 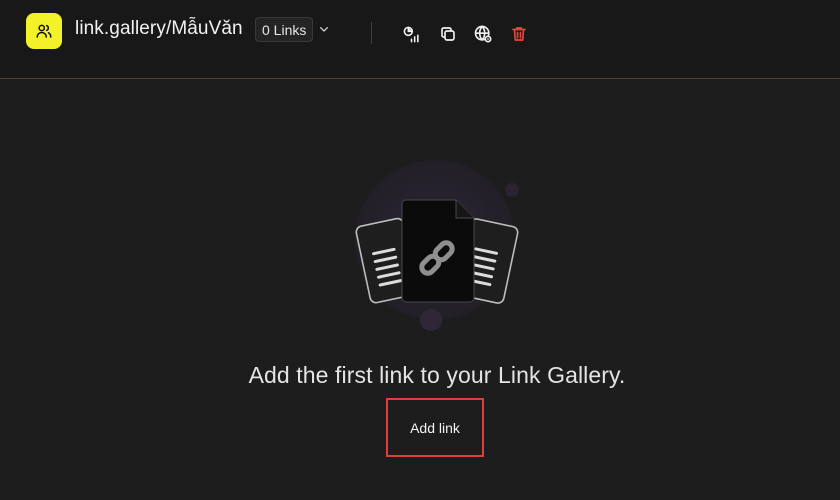 I want to click on decorative-dot-bottom, so click(x=431, y=320).